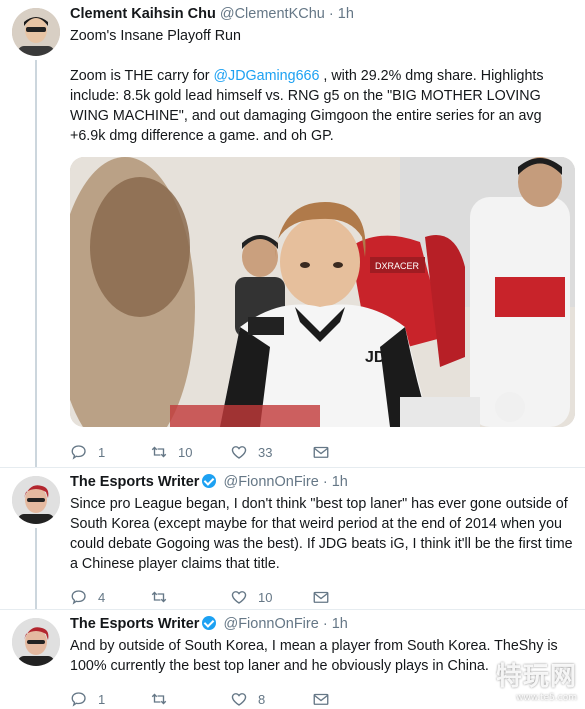 This screenshot has height=709, width=585. I want to click on retweet-button: 10, so click(171, 452).